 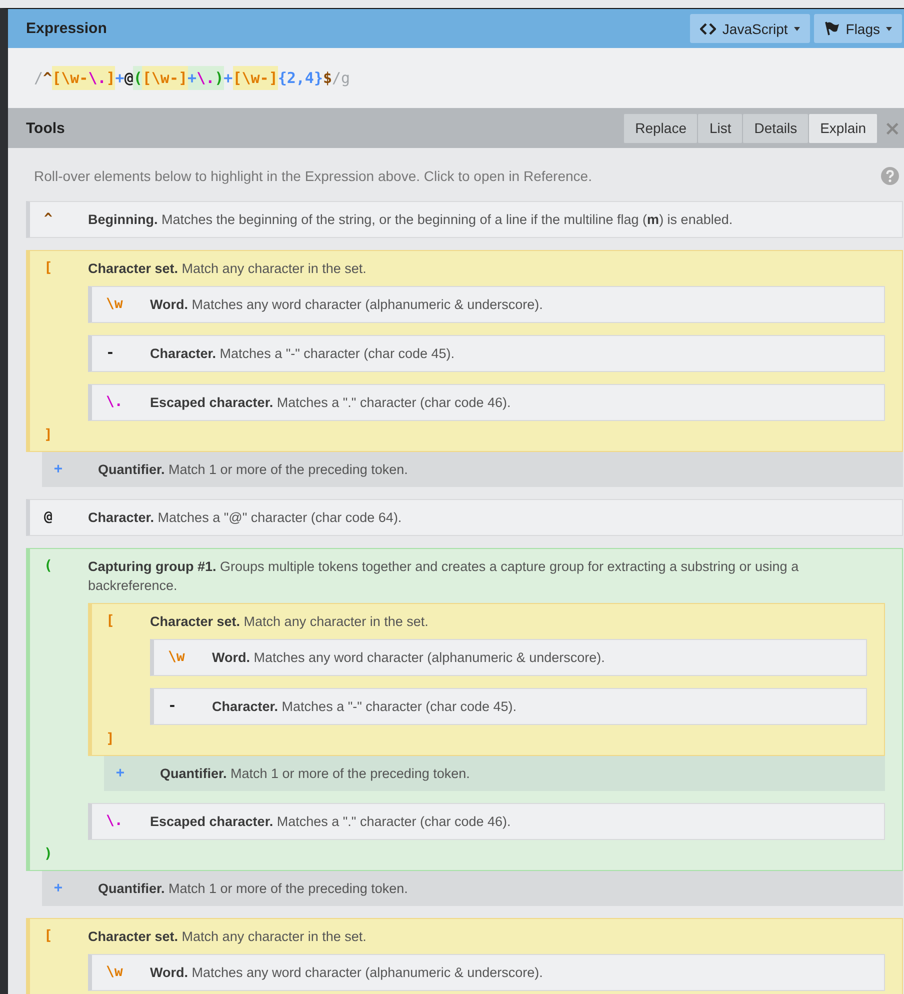 I want to click on tool-tab: Details, so click(x=775, y=128).